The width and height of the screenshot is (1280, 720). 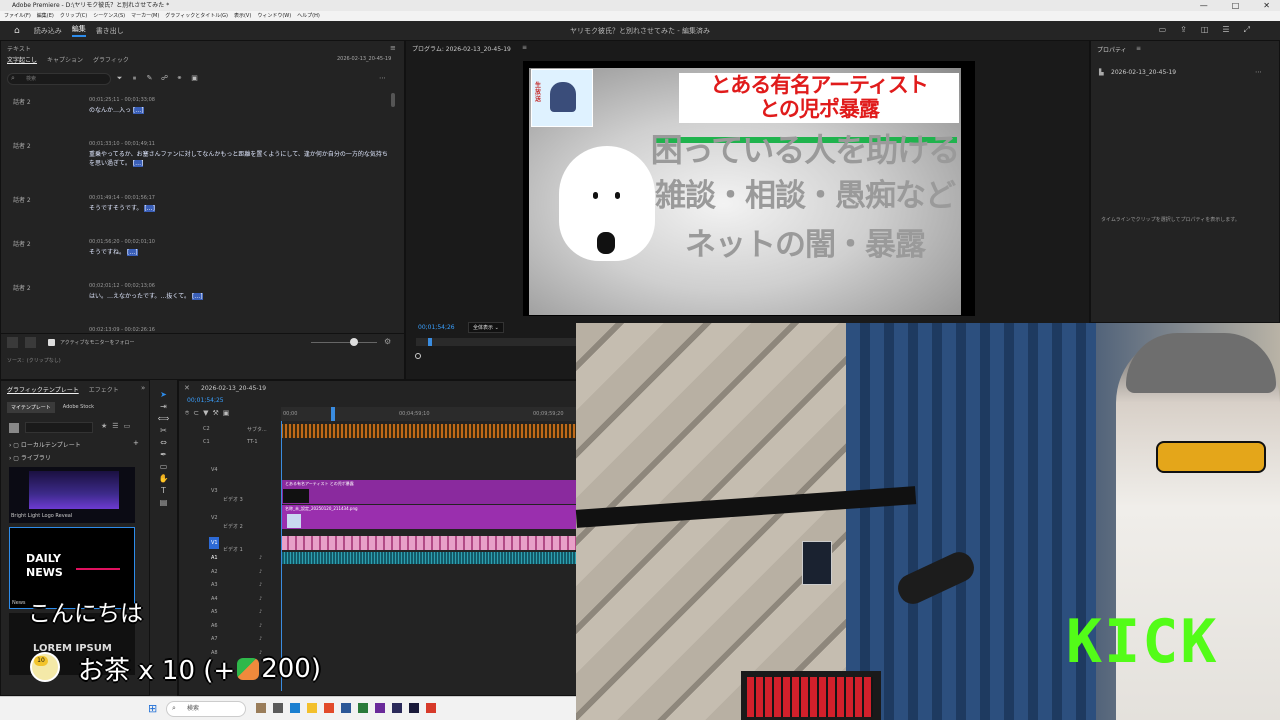 I want to click on app-acrobat-icon, so click(x=431, y=708).